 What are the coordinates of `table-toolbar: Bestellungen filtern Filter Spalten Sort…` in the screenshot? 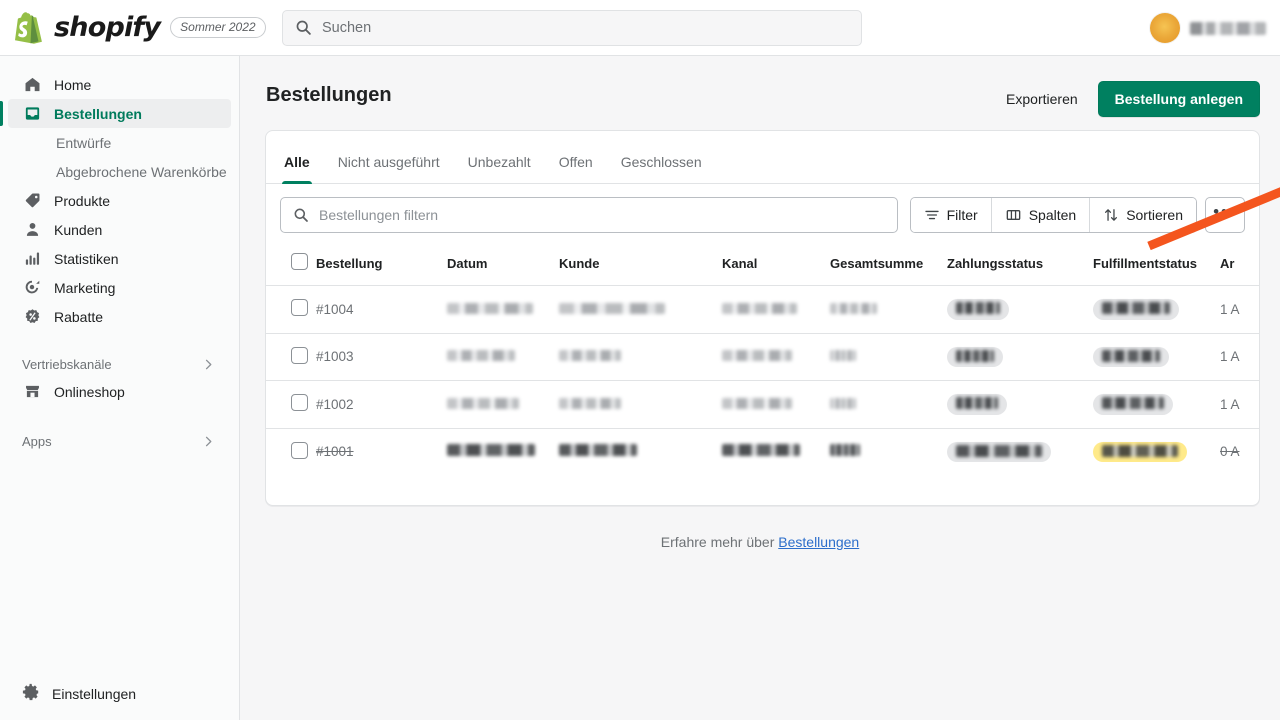 It's located at (762, 214).